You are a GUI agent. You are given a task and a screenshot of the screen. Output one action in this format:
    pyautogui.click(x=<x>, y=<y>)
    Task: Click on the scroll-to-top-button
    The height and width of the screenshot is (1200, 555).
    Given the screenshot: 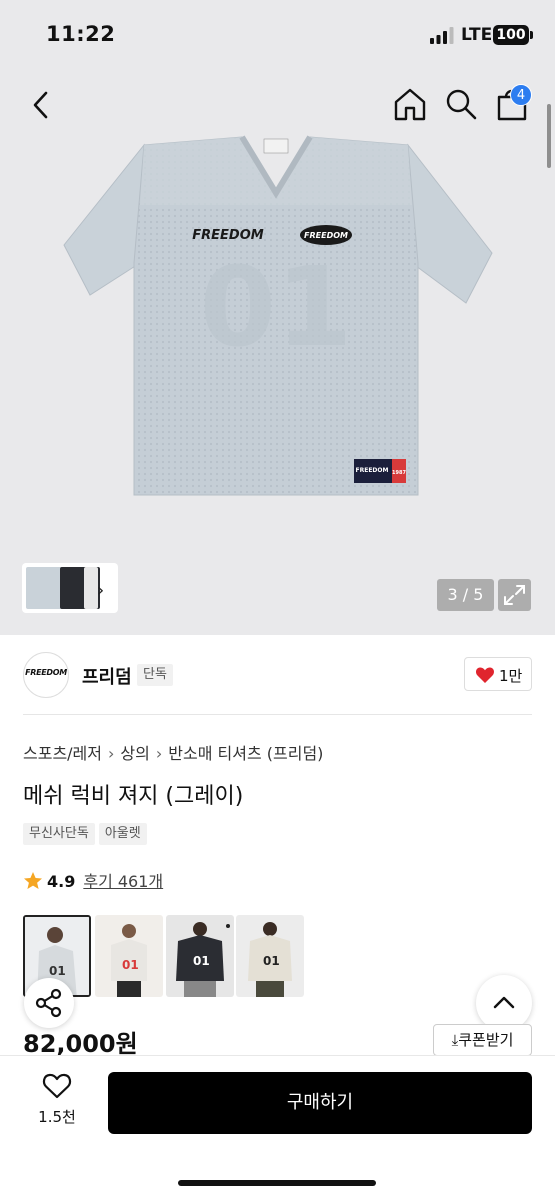 What is the action you would take?
    pyautogui.click(x=504, y=1003)
    